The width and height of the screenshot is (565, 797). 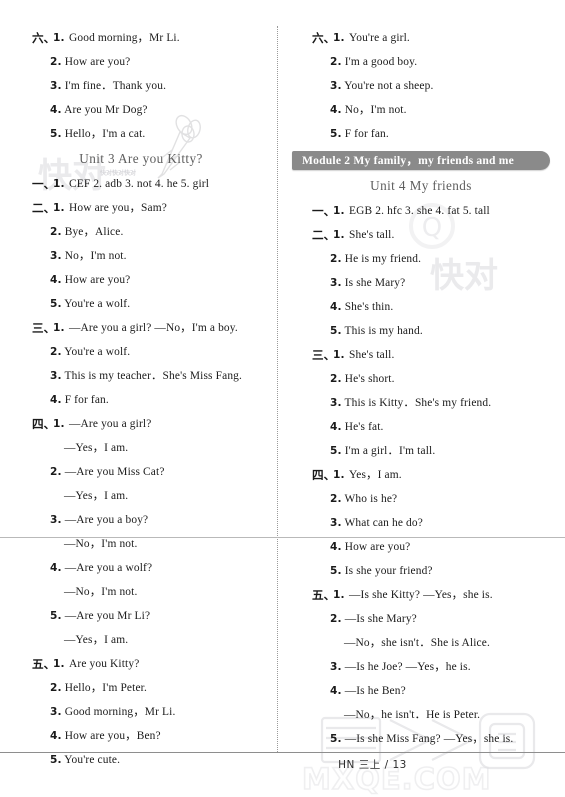 What do you see at coordinates (421, 283) in the screenshot?
I see `answer-line: 3. Is she Mary?` at bounding box center [421, 283].